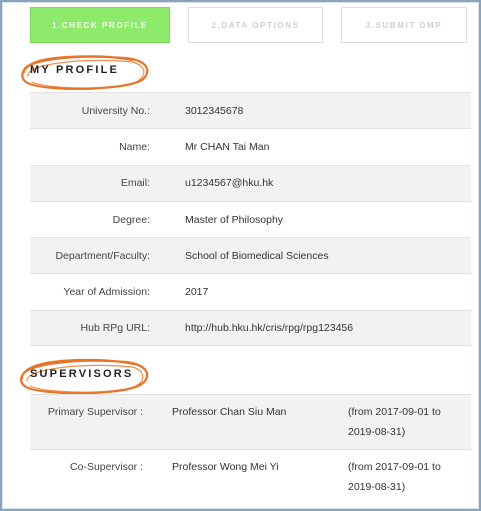 This screenshot has height=511, width=481. I want to click on year-of-admission-value: 2017, so click(197, 292).